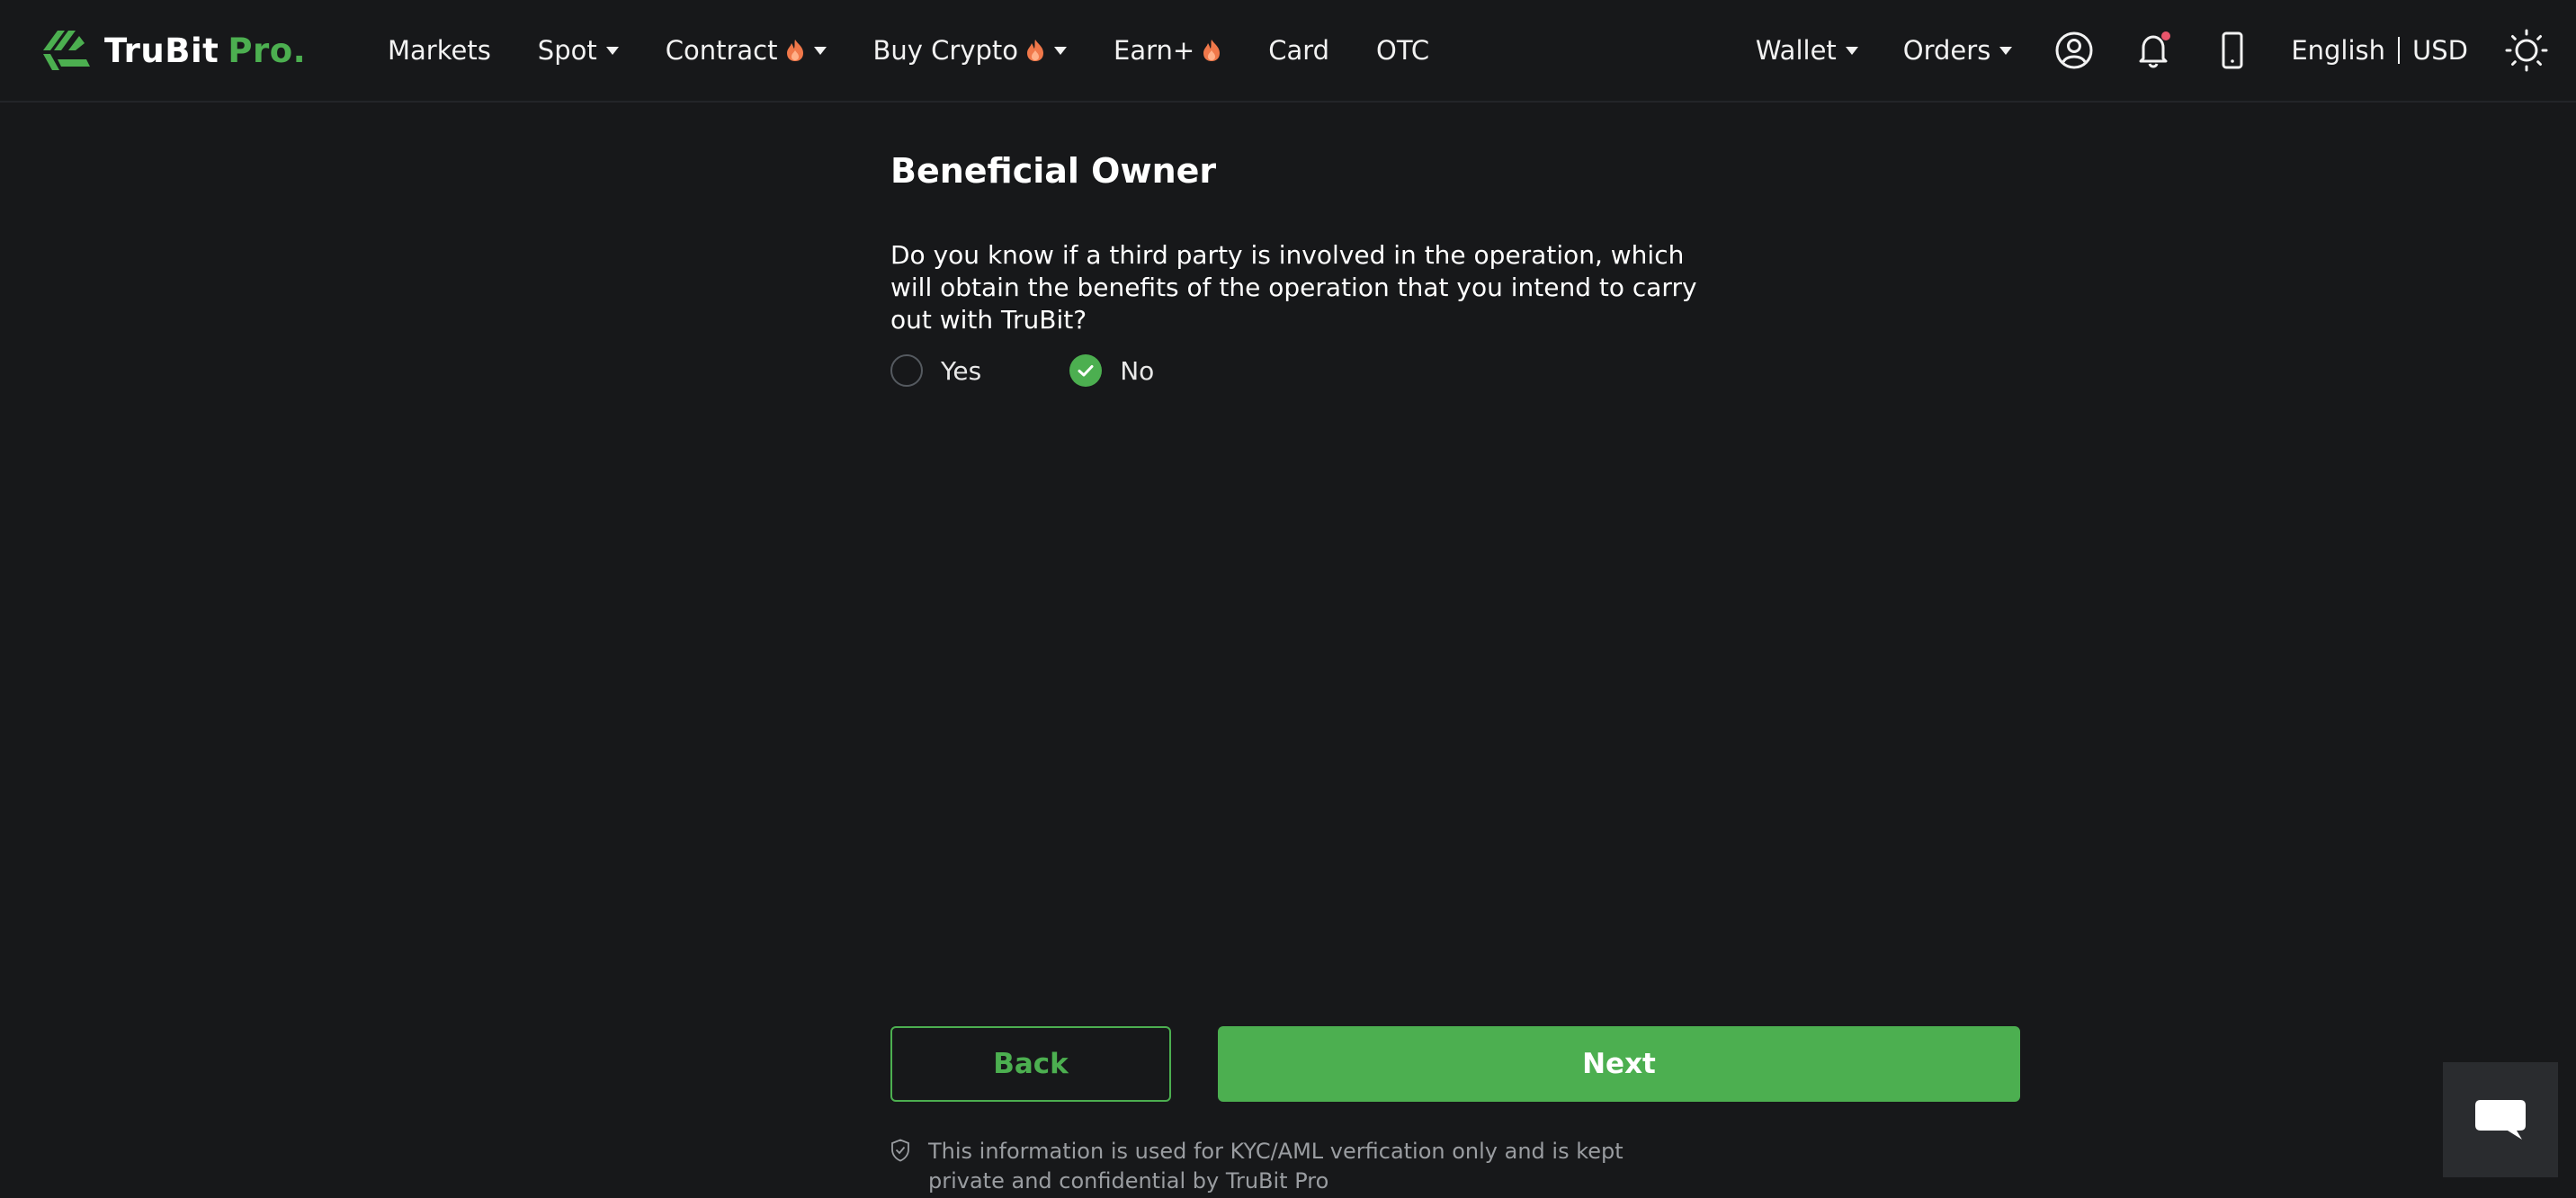  I want to click on wallet-label: Wallet, so click(1796, 50).